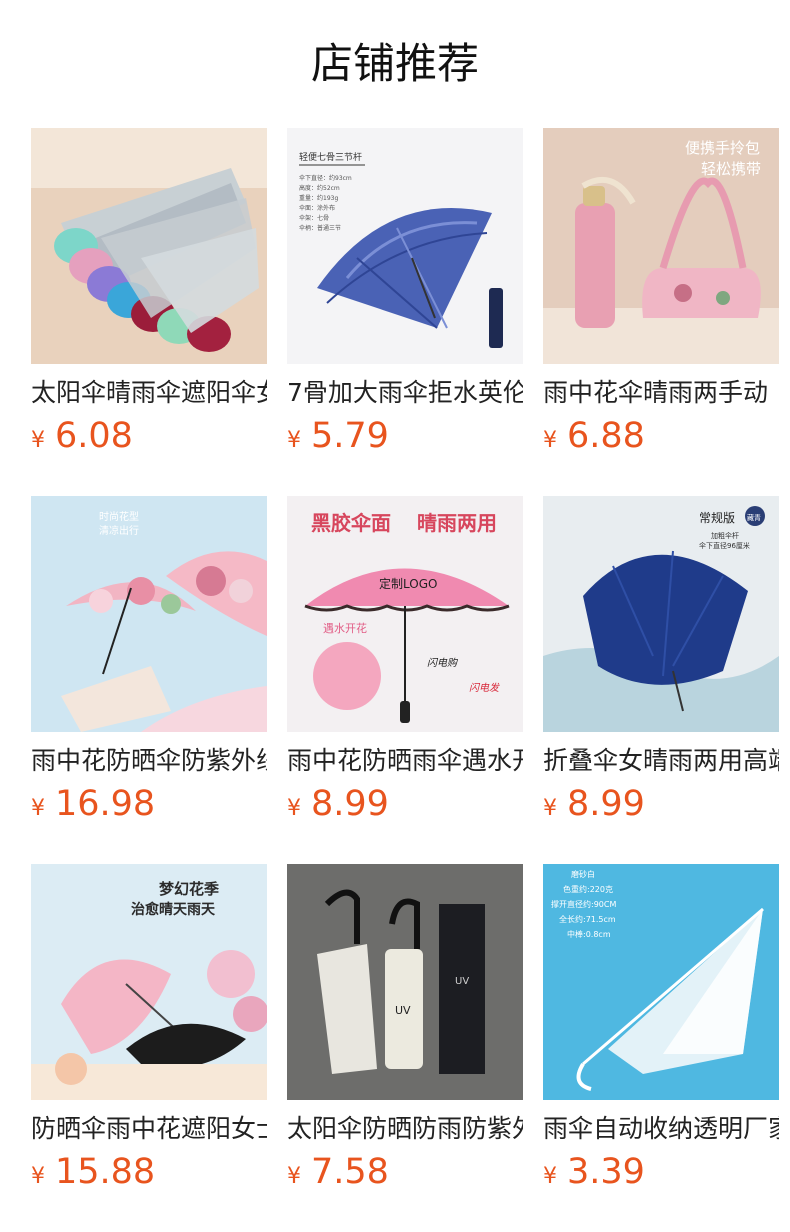 The image size is (790, 1232). What do you see at coordinates (661, 393) in the screenshot?
I see `product-name: 雨中花伞晴雨两手动` at bounding box center [661, 393].